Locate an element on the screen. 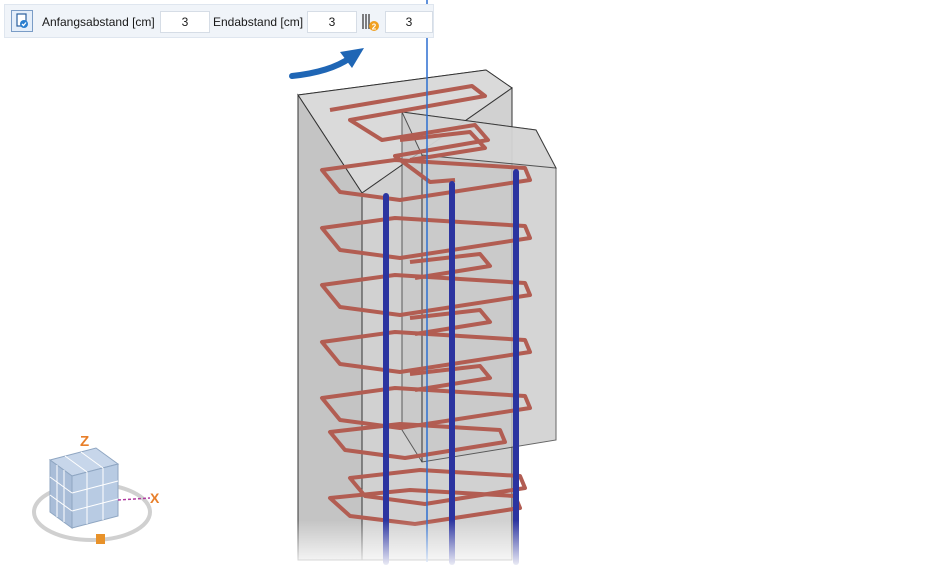 The width and height of the screenshot is (928, 570). z-axis-label: Z is located at coordinates (84, 441).